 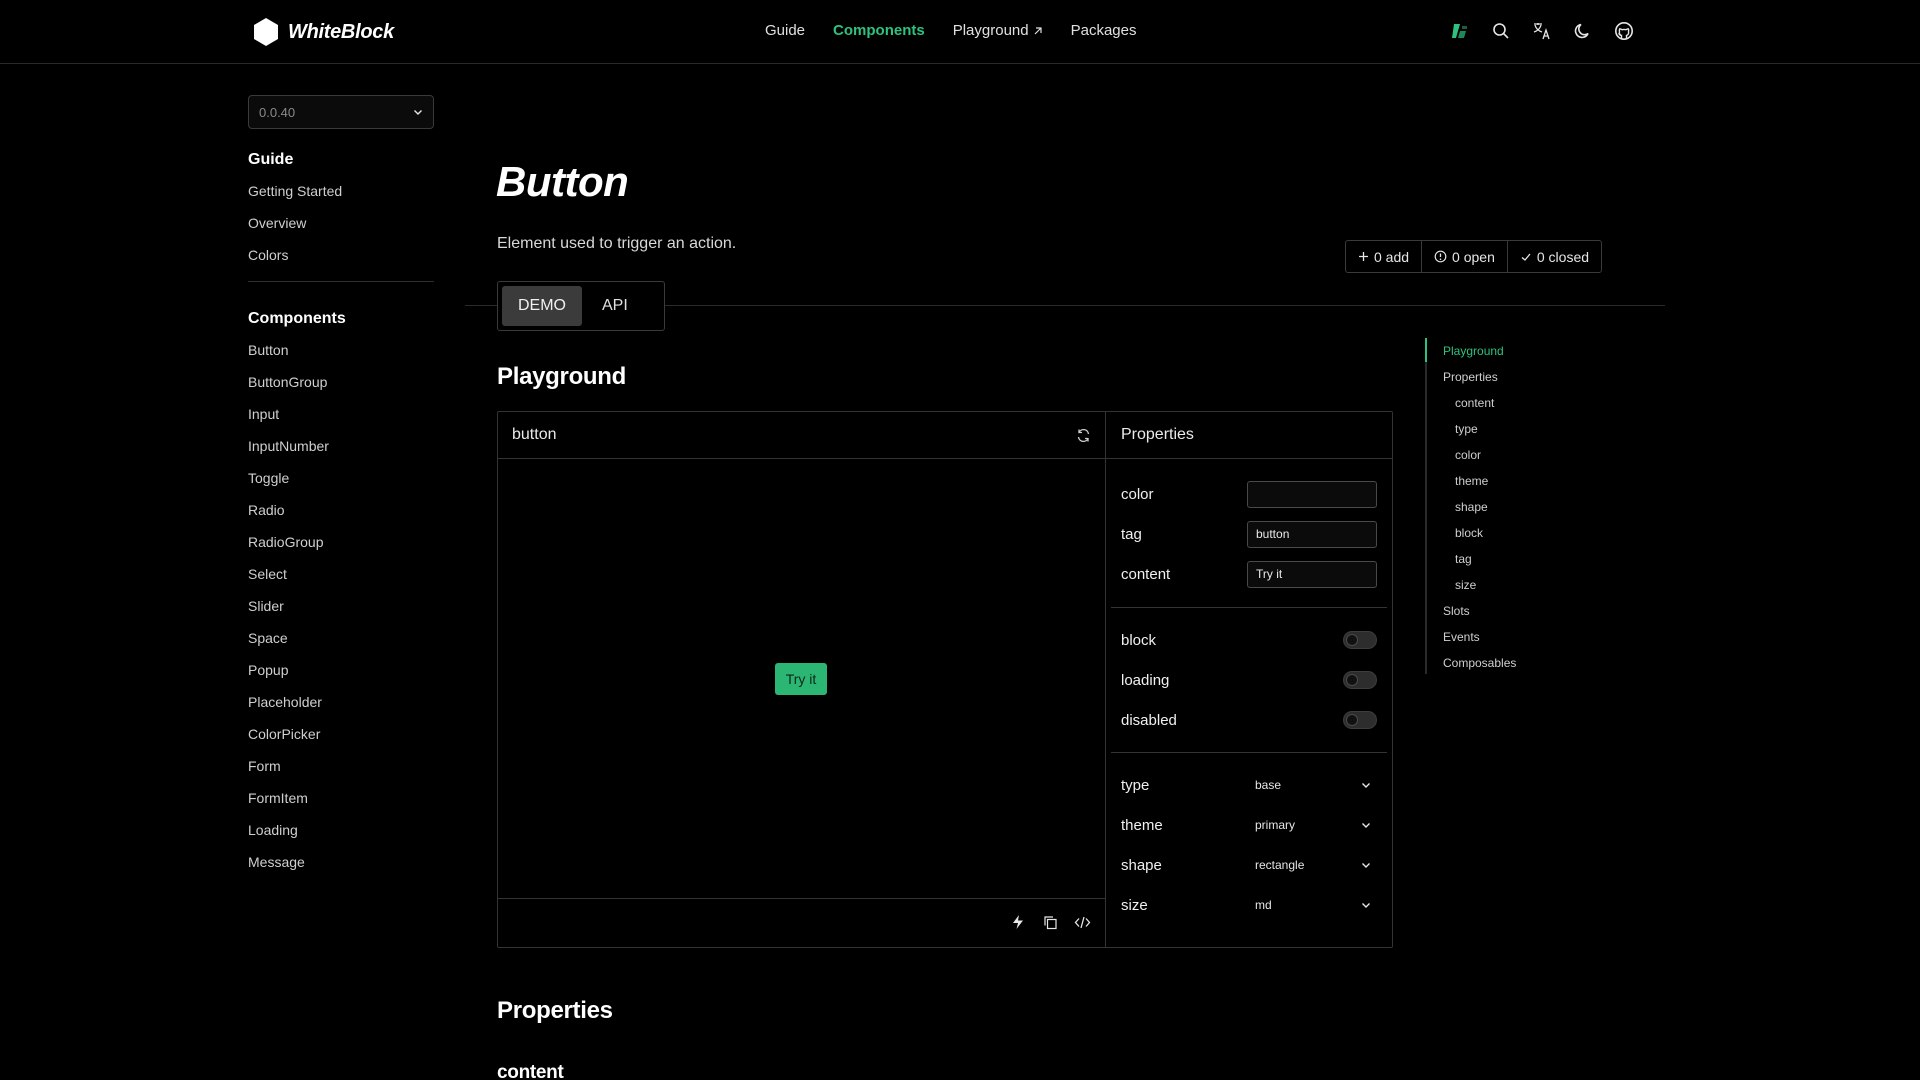 I want to click on code-icon, so click(x=1082, y=922).